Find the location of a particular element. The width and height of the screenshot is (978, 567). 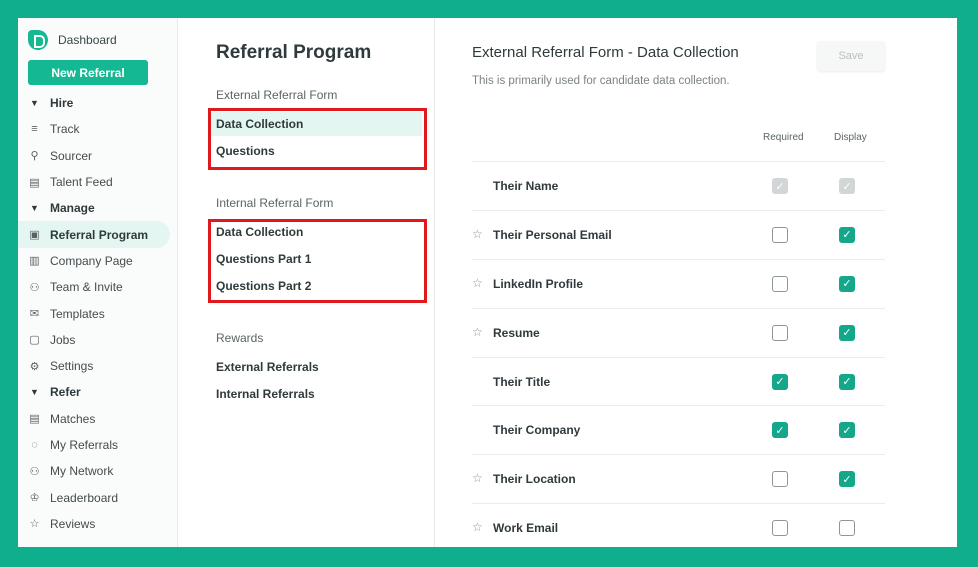

nav-label: My Network is located at coordinates (82, 471).